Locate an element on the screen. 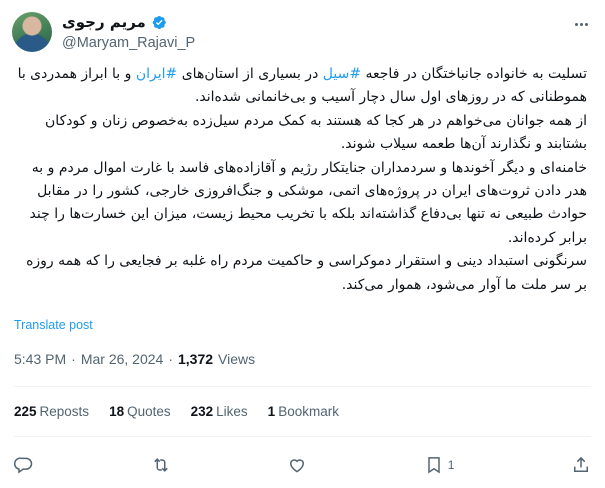 The width and height of the screenshot is (605, 488). tweet-meta: 5:43 PM · Mar 26, 2024 · 1,372 Views is located at coordinates (134, 359).